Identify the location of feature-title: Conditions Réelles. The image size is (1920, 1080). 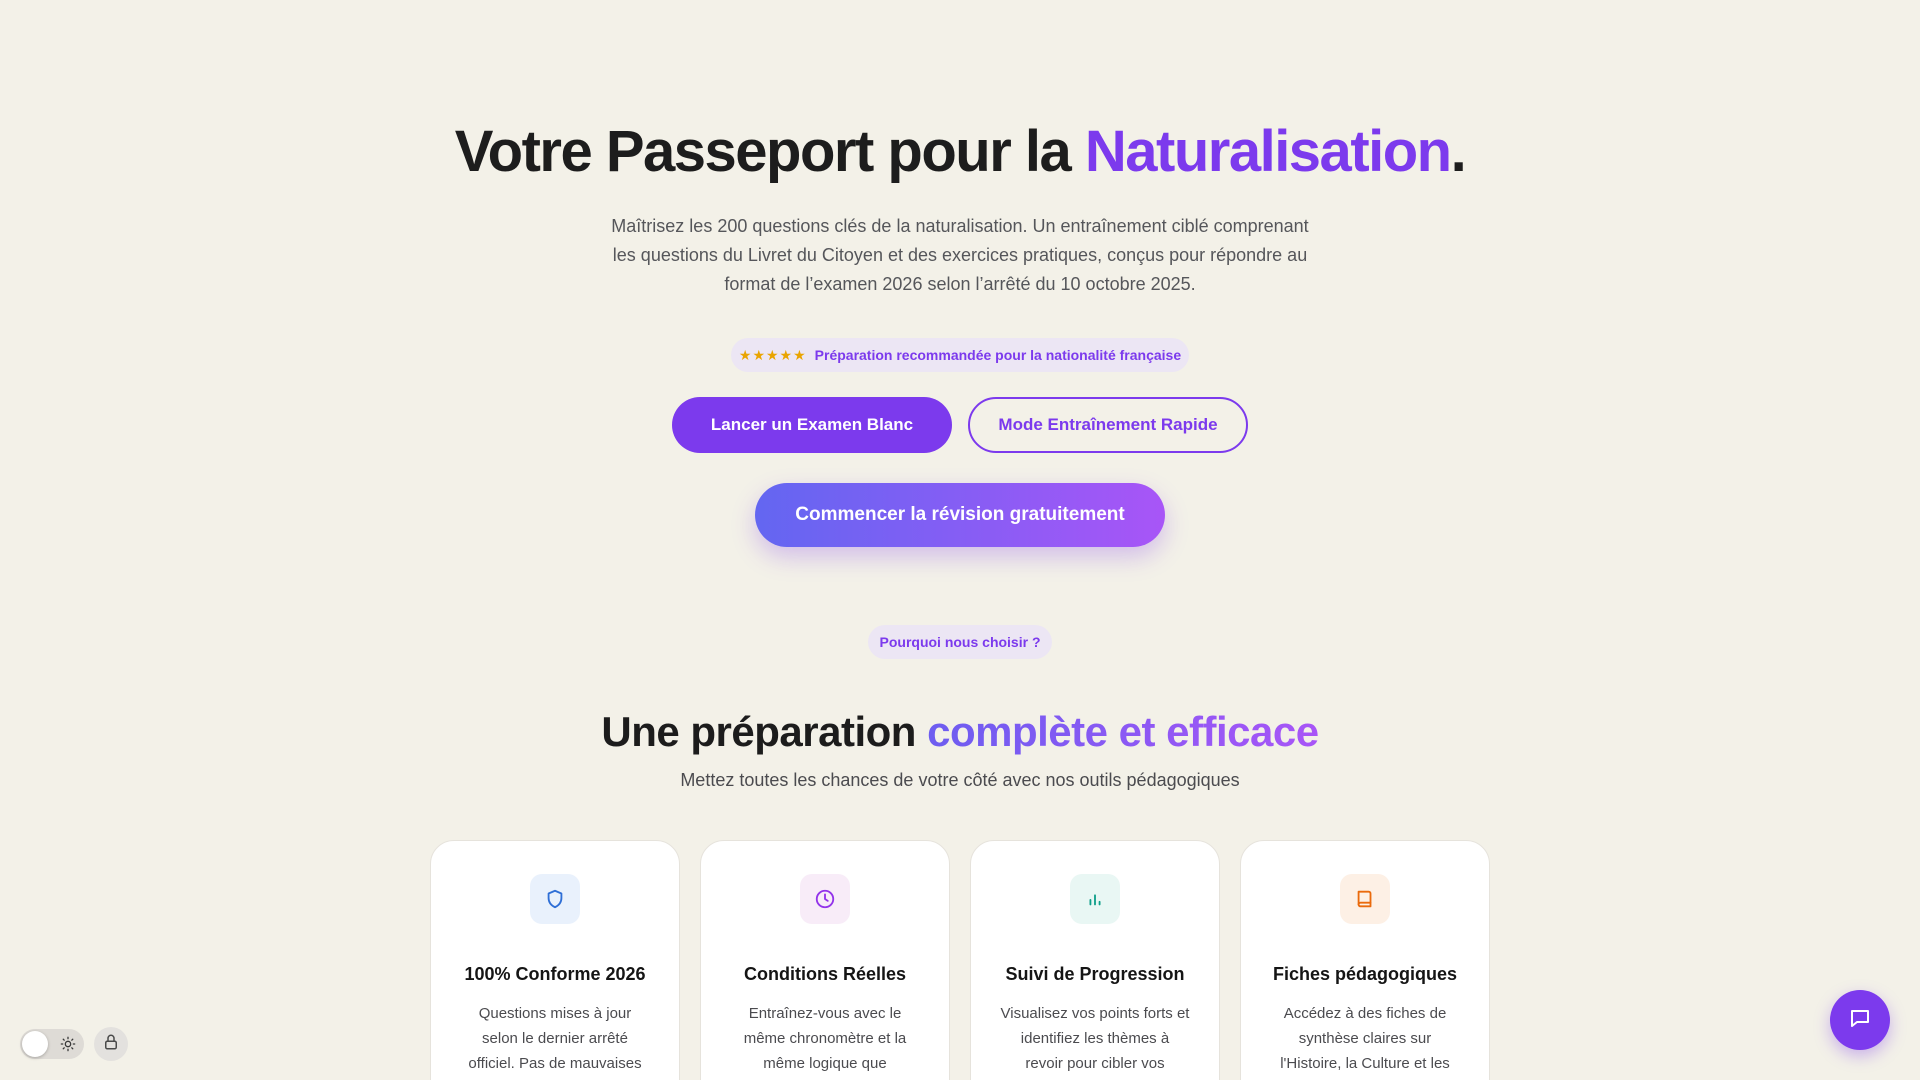
(825, 974).